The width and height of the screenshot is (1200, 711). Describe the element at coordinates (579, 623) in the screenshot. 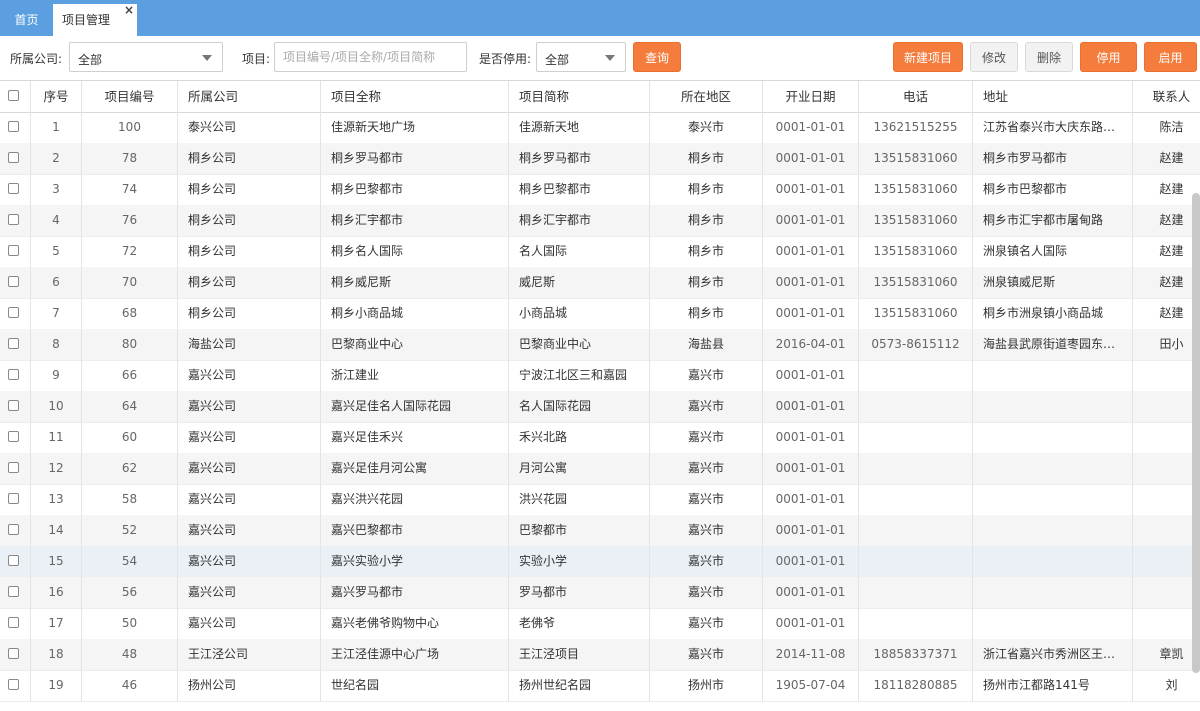

I see `table-cell: 老佛爷` at that location.